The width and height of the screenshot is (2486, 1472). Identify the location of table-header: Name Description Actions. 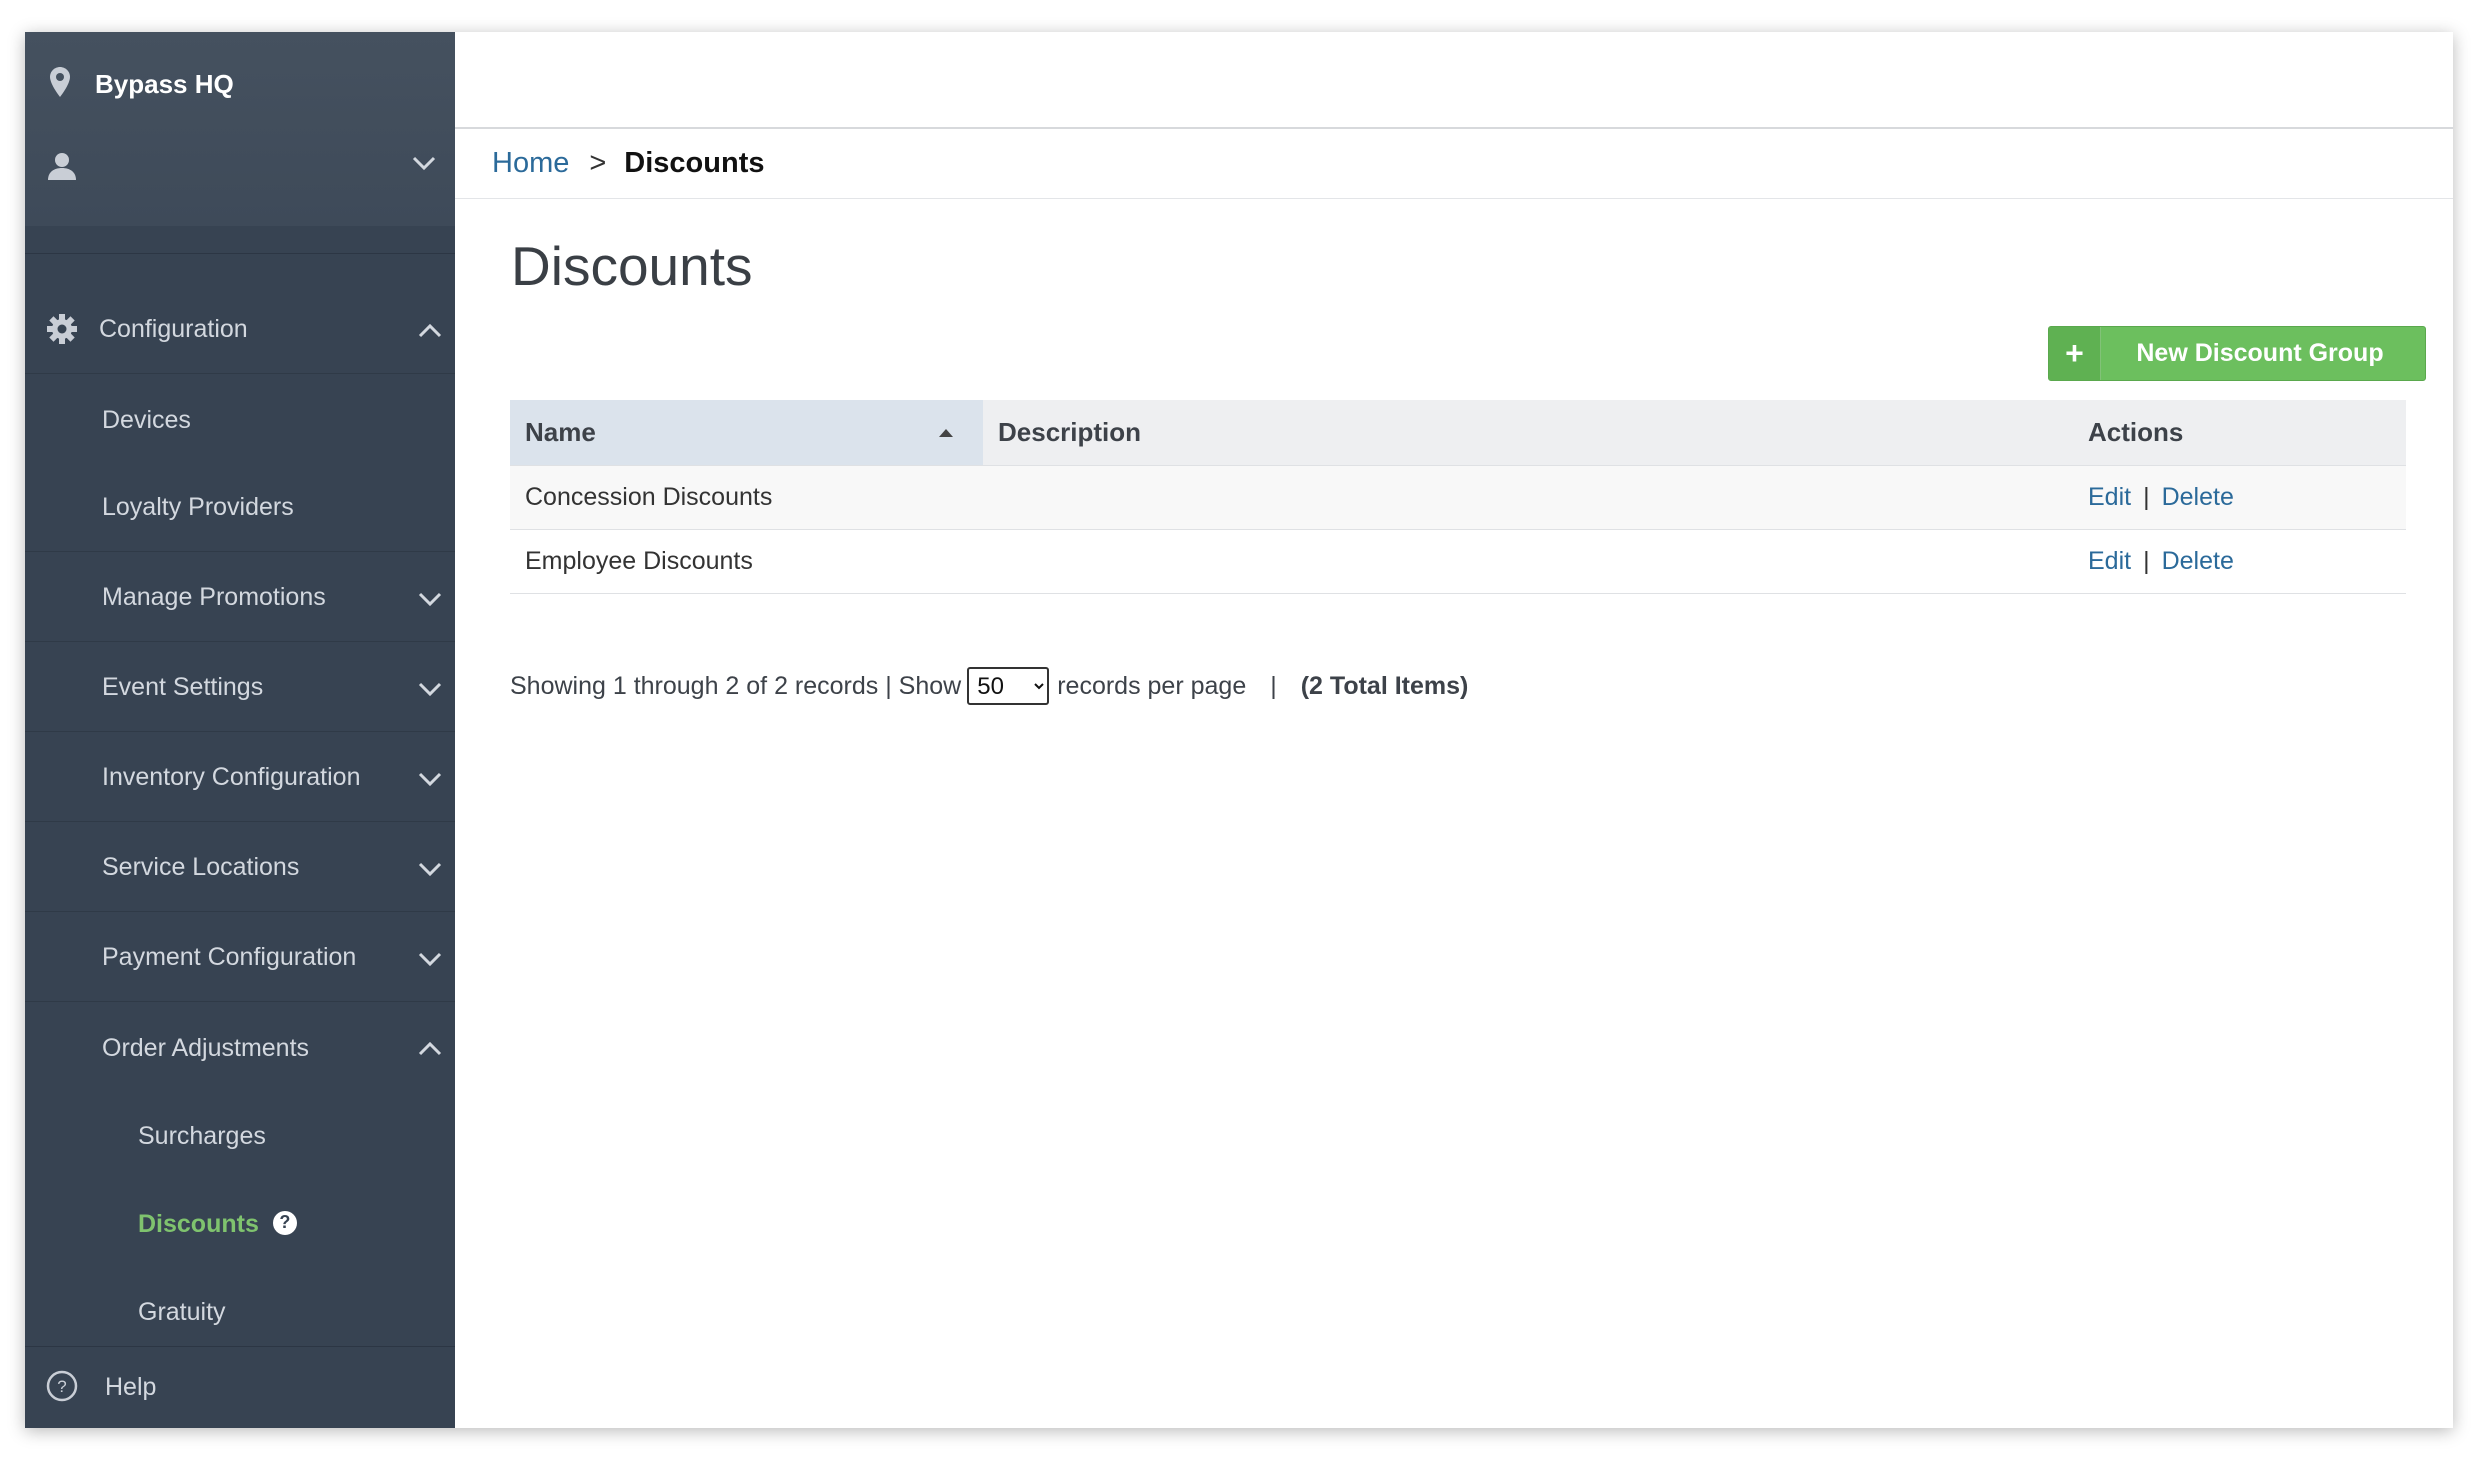
(1458, 433).